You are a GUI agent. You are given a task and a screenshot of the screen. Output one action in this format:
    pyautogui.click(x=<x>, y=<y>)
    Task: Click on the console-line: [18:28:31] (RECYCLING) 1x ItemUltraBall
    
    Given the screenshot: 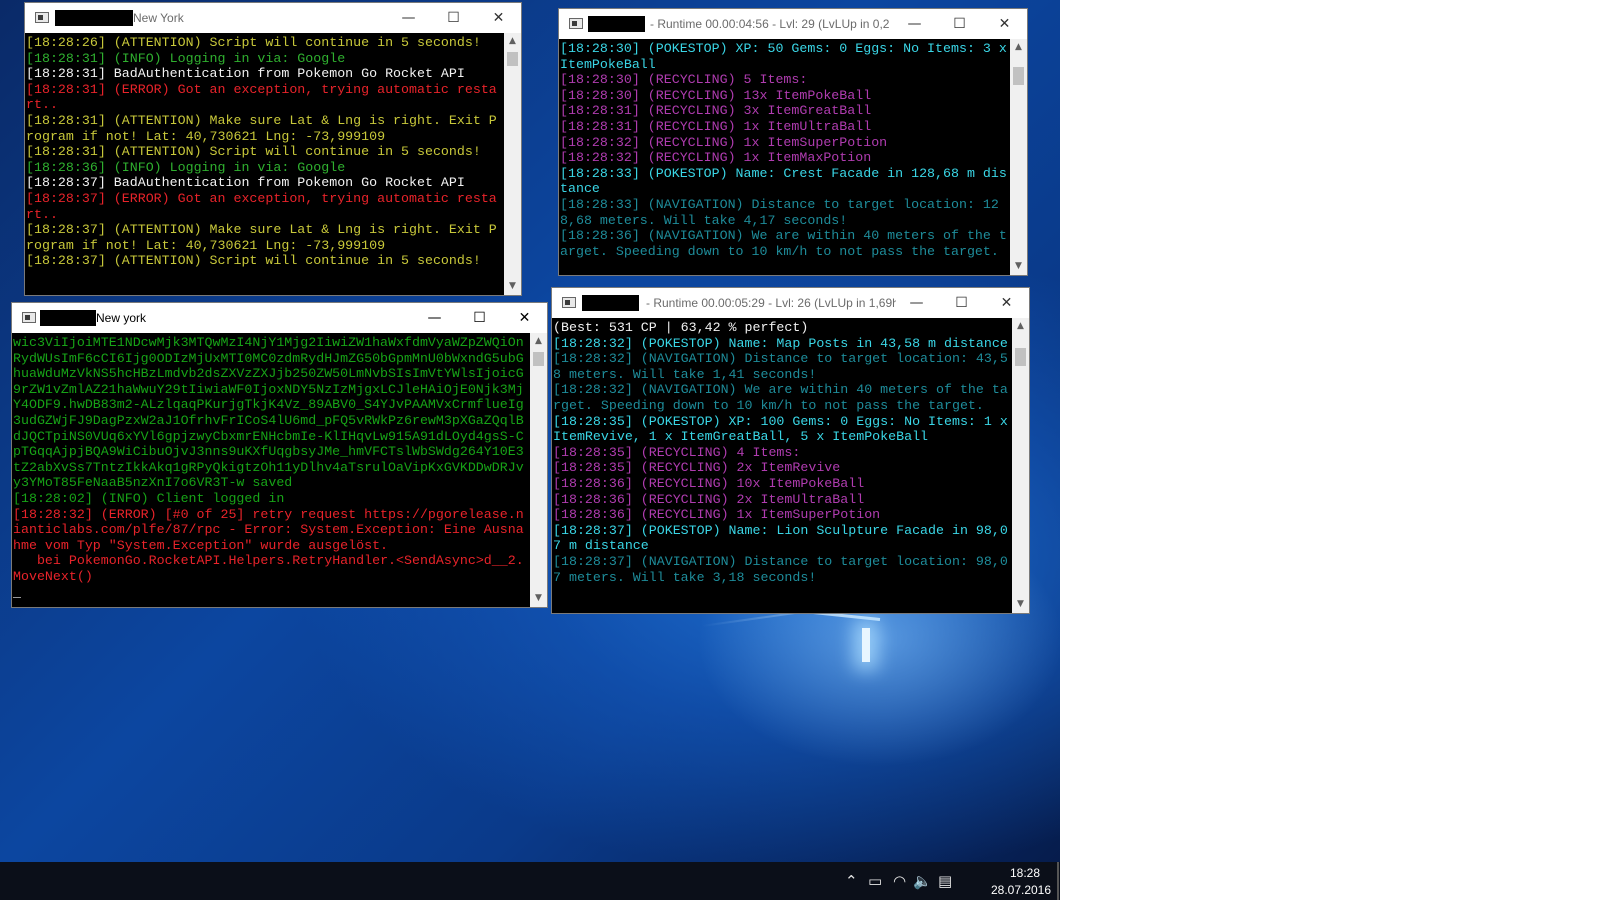 What is the action you would take?
    pyautogui.click(x=716, y=126)
    